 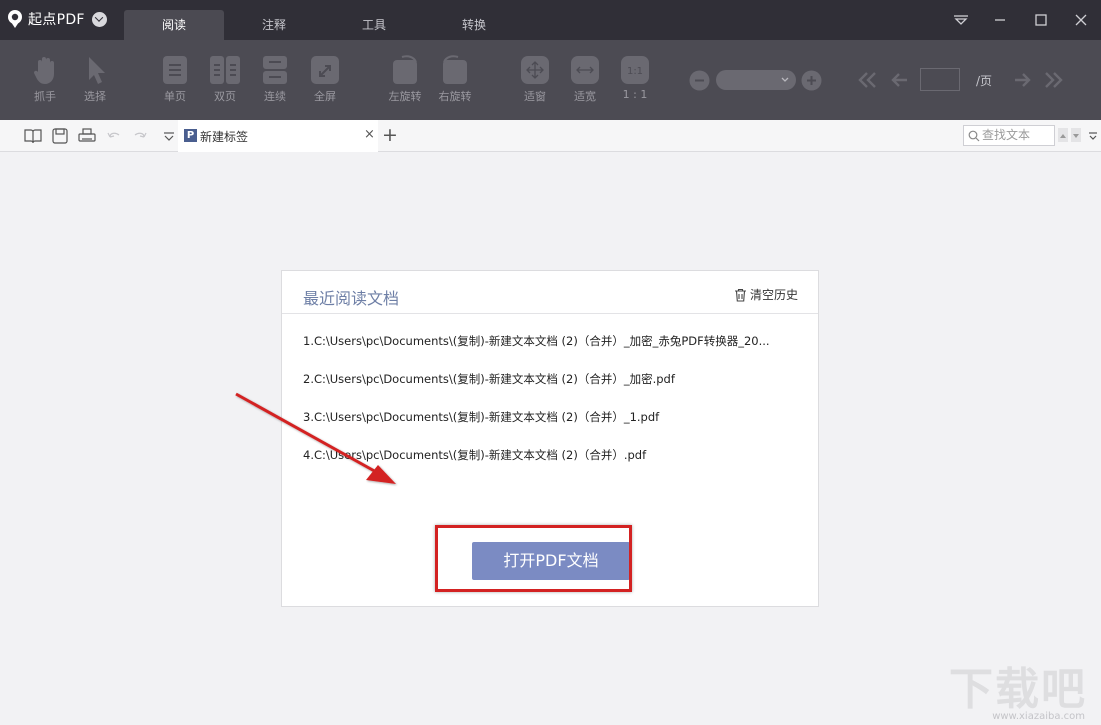 I want to click on rotate-left-icon, so click(x=405, y=70).